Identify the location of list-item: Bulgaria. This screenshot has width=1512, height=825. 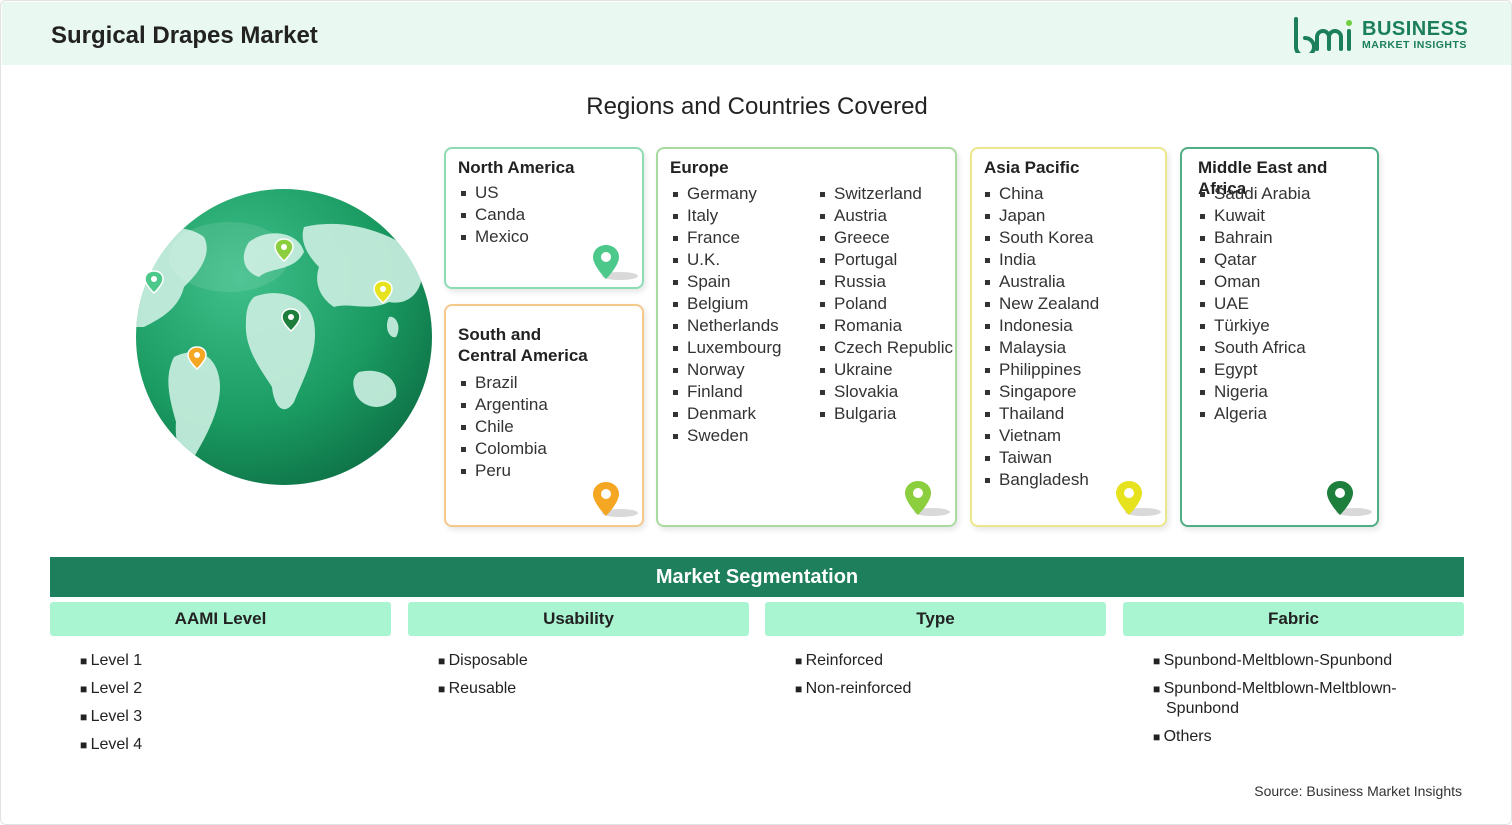
(885, 414).